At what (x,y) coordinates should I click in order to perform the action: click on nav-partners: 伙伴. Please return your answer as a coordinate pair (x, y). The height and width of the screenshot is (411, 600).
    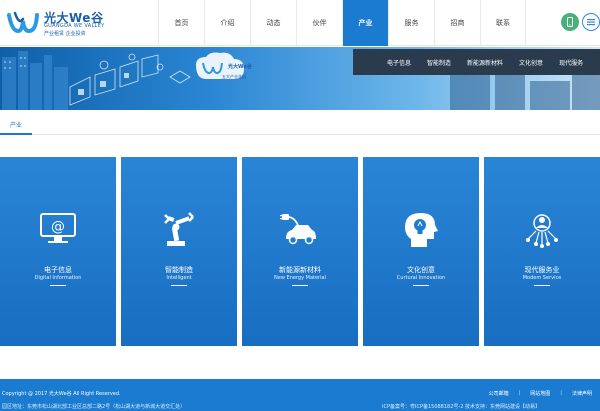
    Looking at the image, I should click on (319, 23).